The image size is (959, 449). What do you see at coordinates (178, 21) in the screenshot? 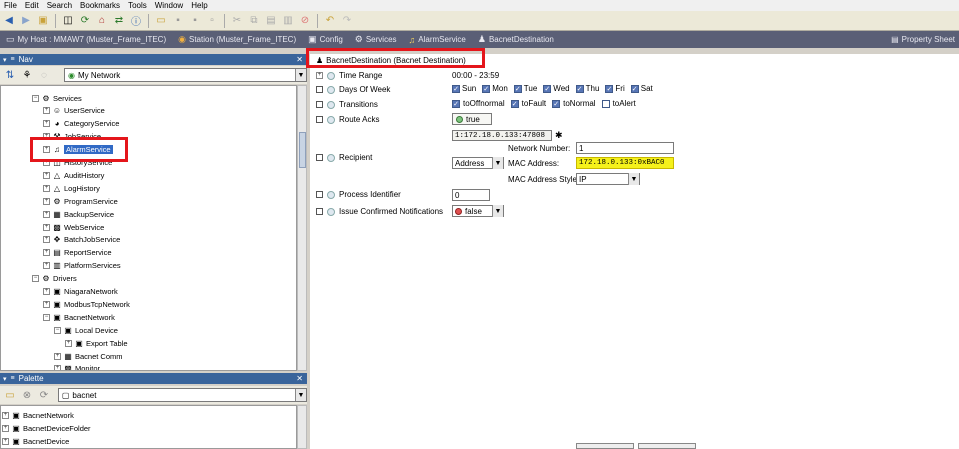
I see `save-icon: ▪` at bounding box center [178, 21].